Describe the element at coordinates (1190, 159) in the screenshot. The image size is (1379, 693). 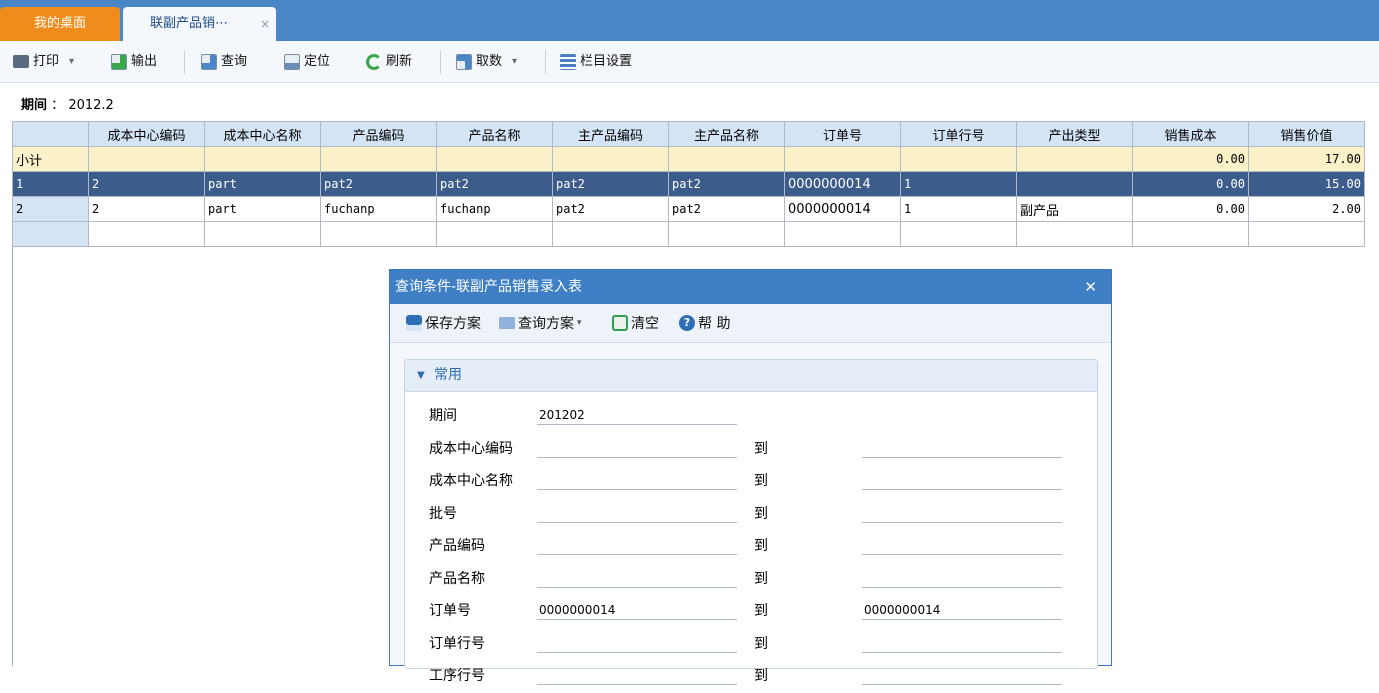
I see `subtotal-cost: 0.00` at that location.